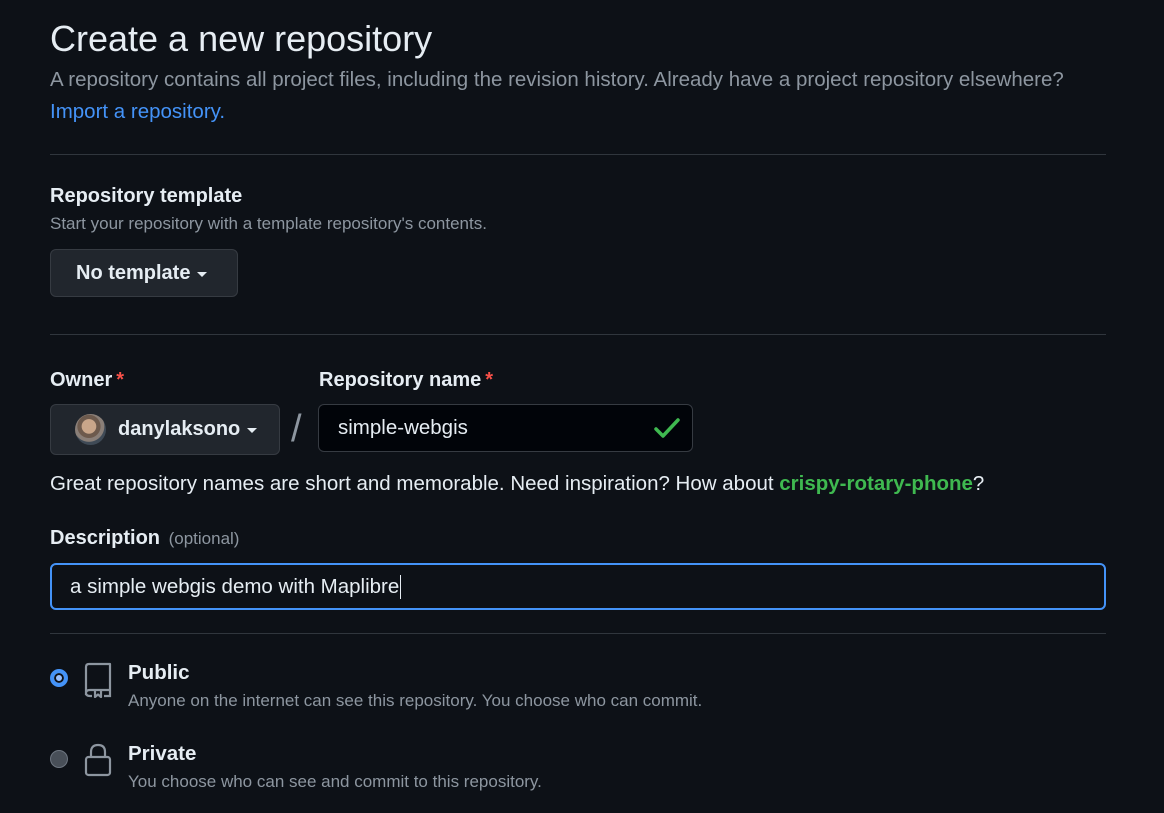 The image size is (1164, 813). Describe the element at coordinates (578, 586) in the screenshot. I see `description-input: a simple webgis demo with Maplibre` at that location.